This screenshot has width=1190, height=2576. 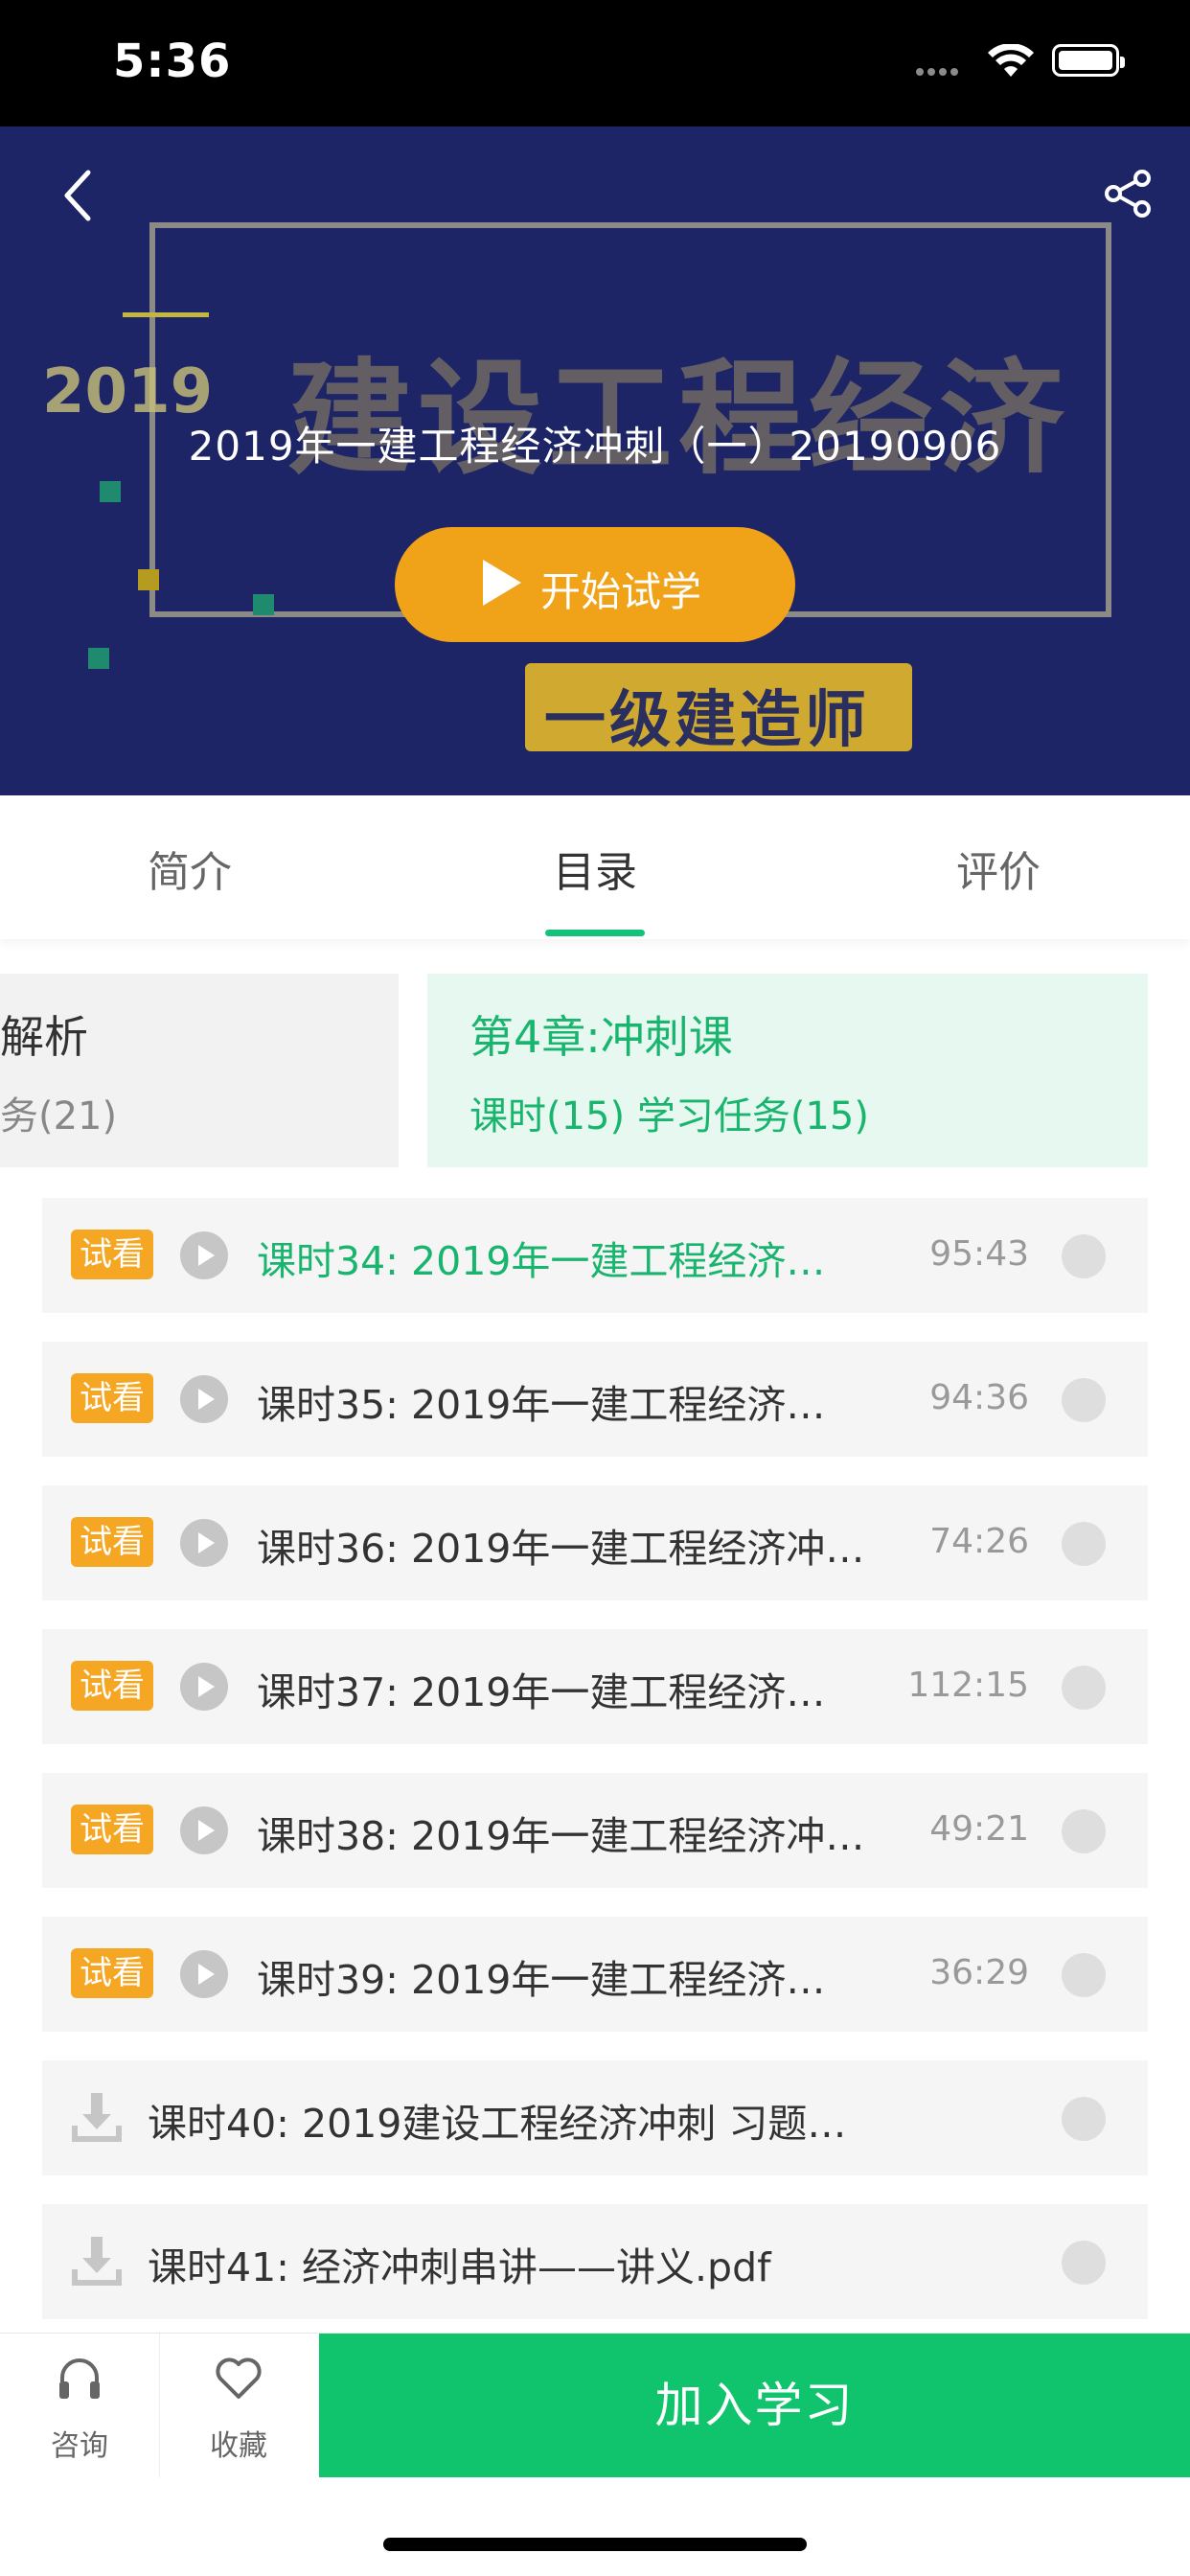 What do you see at coordinates (502, 583) in the screenshot?
I see `play-icon` at bounding box center [502, 583].